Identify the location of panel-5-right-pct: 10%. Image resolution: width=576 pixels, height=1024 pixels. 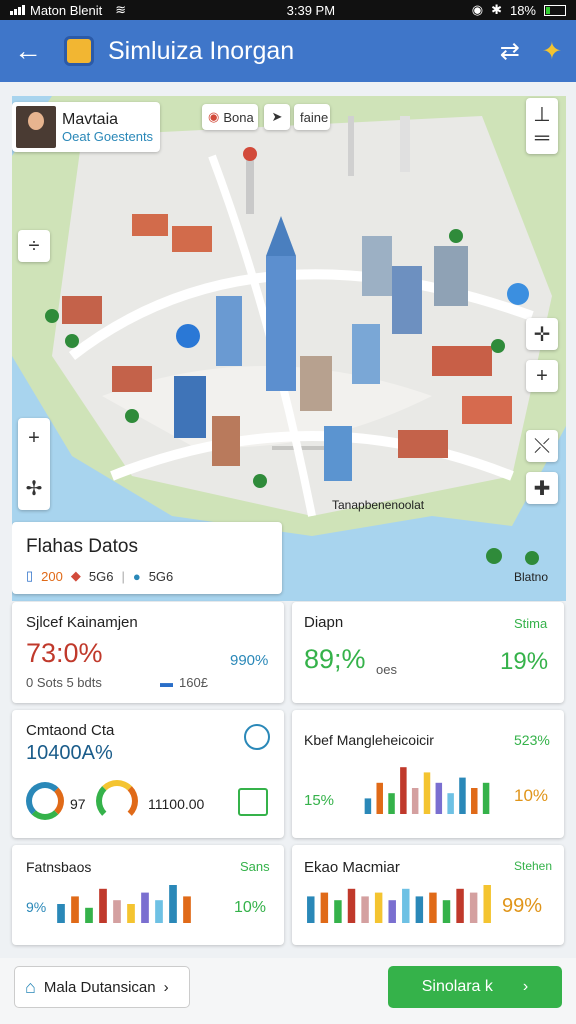
(250, 907).